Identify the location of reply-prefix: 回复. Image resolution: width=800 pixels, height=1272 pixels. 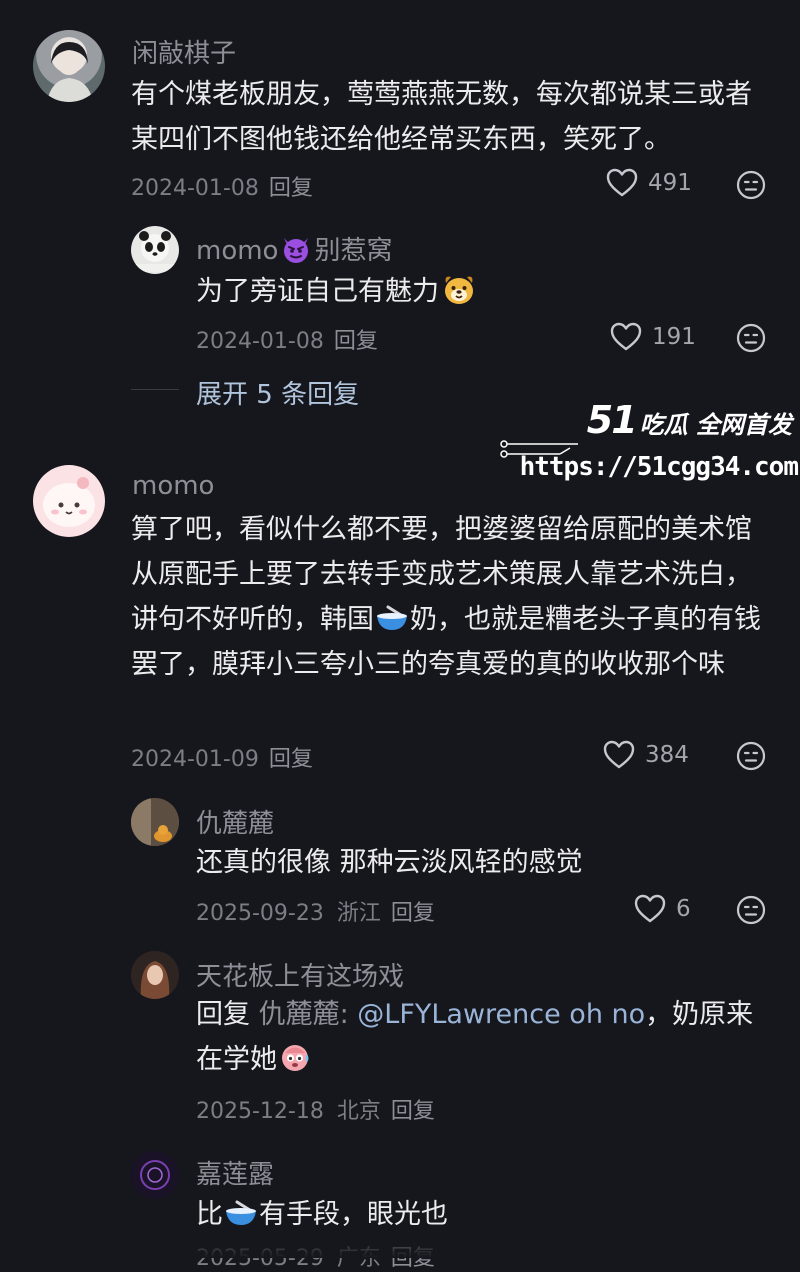
(223, 1014).